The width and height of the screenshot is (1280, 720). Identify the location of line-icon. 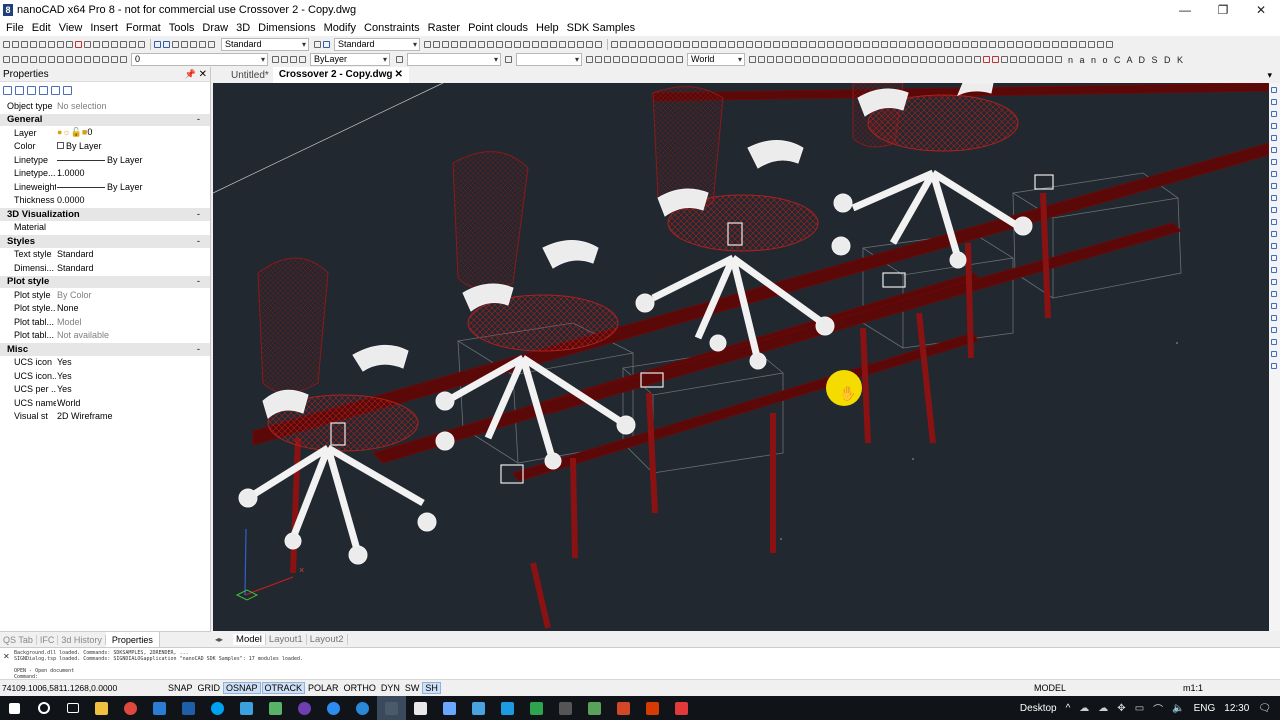
(427, 44).